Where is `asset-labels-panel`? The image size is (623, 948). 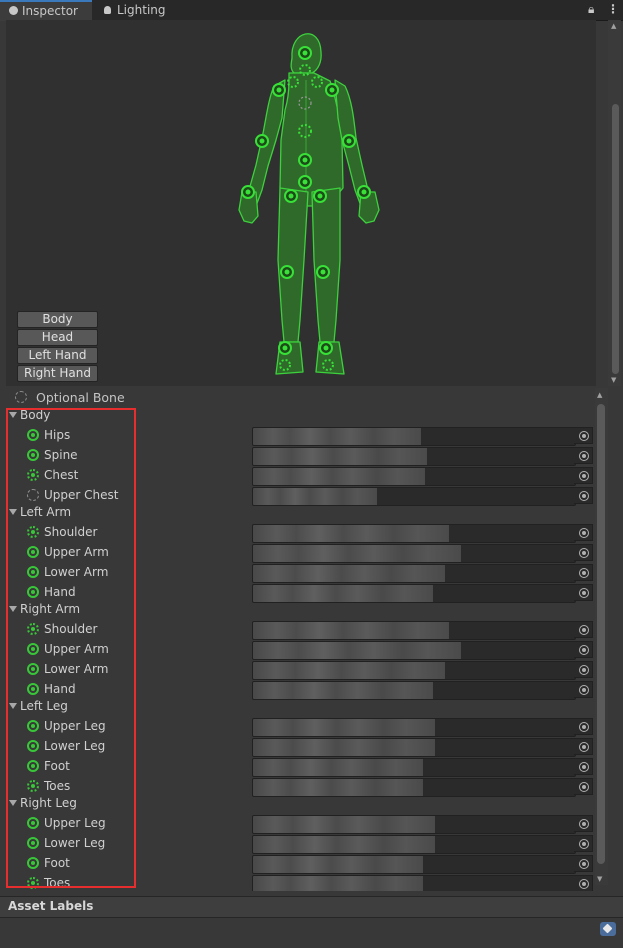 asset-labels-panel is located at coordinates (311, 932).